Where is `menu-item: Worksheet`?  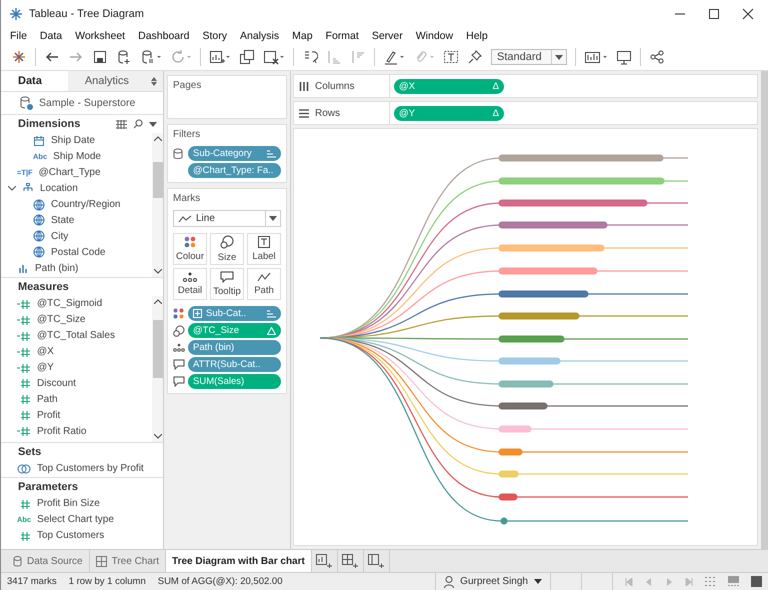 menu-item: Worksheet is located at coordinates (100, 36).